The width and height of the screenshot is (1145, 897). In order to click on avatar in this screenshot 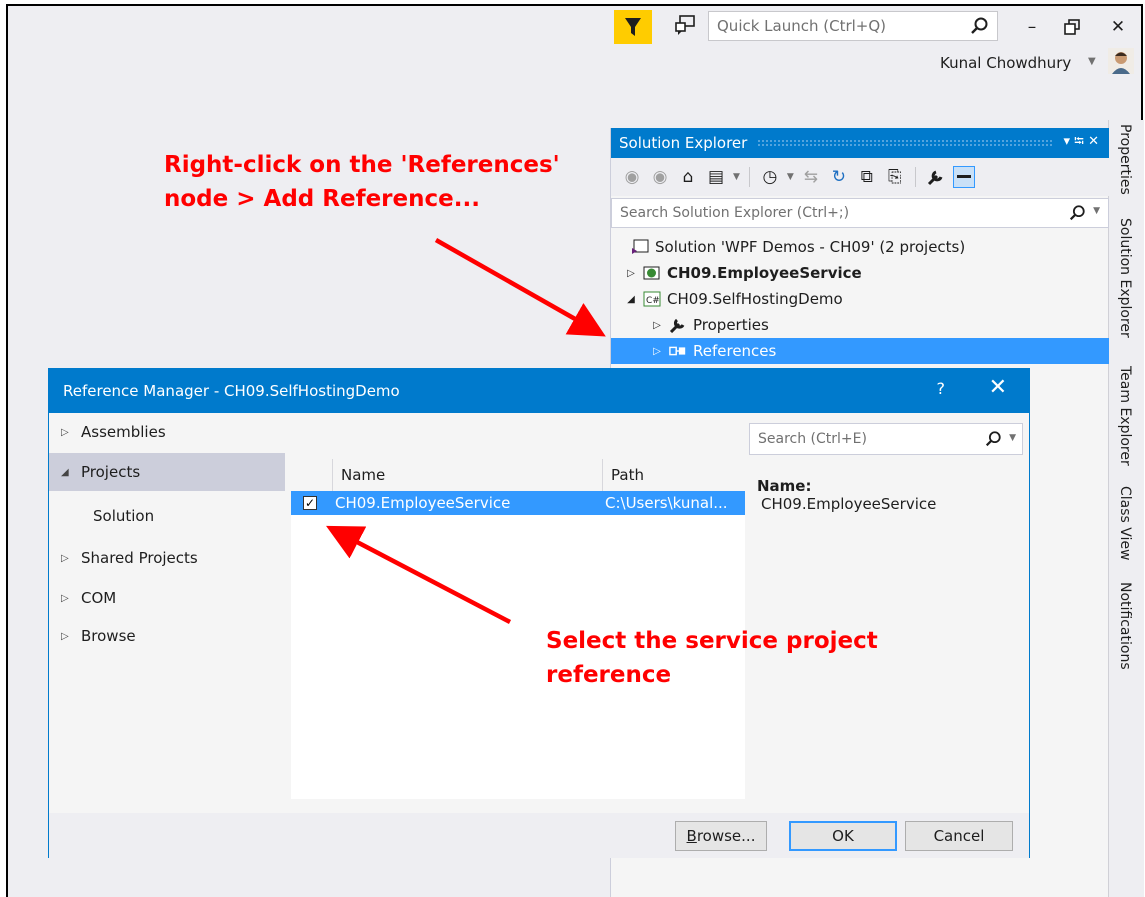, I will do `click(1121, 61)`.